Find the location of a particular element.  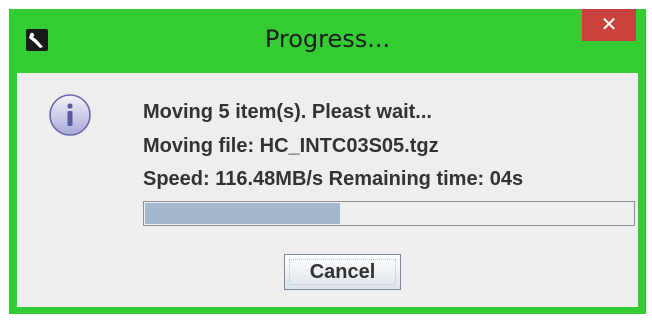

cancel-button: Cancel is located at coordinates (342, 272).